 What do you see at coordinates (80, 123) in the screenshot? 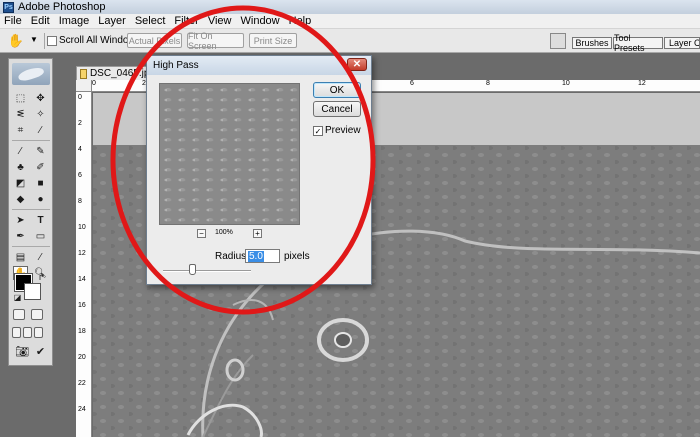
I see `ruler-tick-label: 2` at bounding box center [80, 123].